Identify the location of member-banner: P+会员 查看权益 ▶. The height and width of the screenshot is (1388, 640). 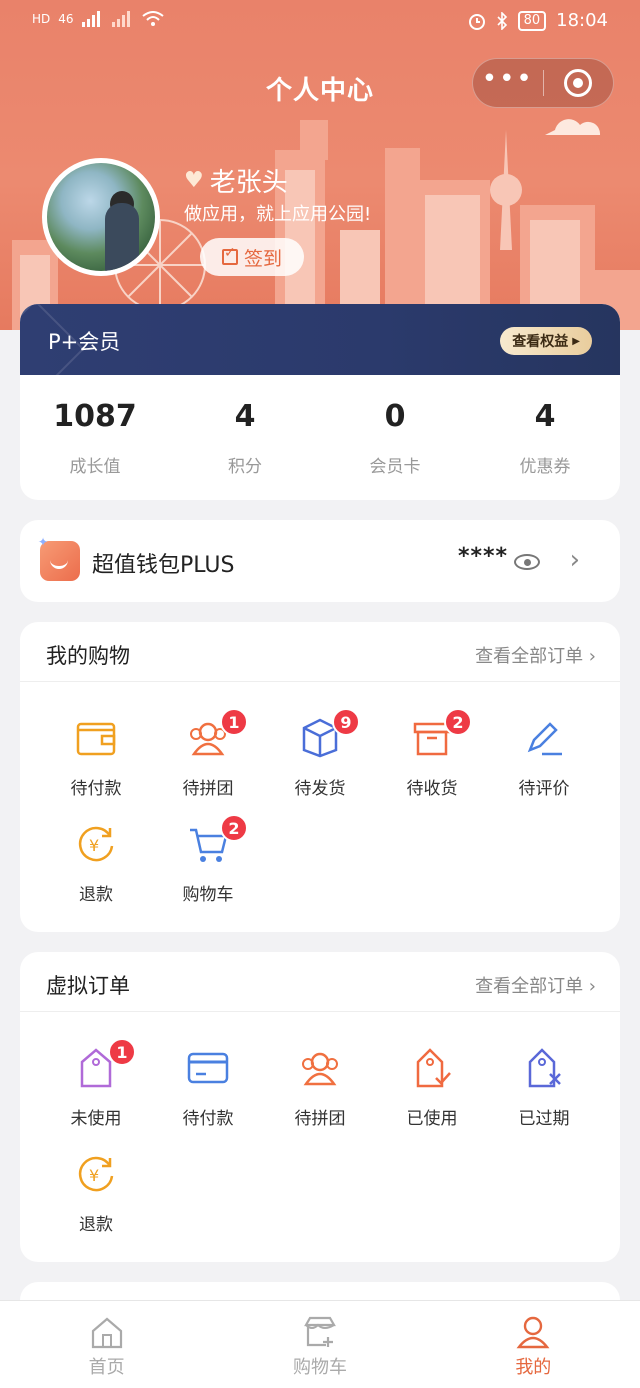
(320, 351).